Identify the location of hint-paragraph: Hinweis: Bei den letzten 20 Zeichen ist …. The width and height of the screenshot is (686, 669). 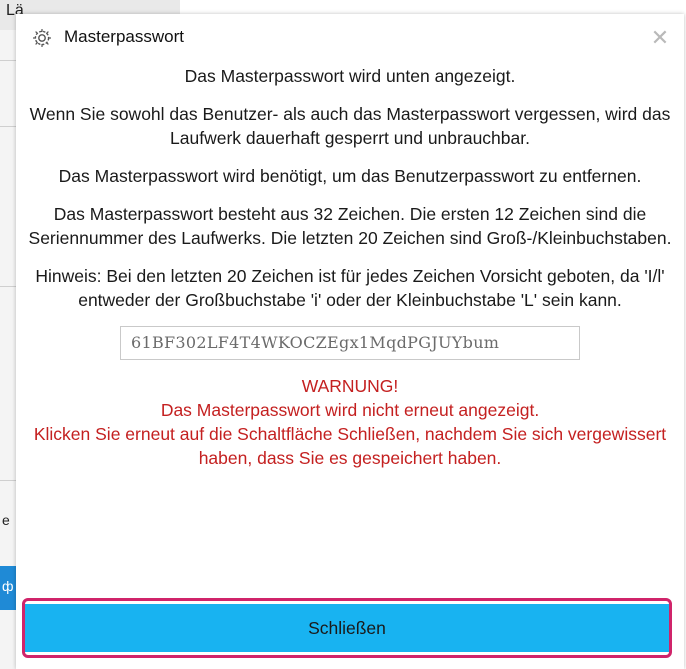
(350, 288).